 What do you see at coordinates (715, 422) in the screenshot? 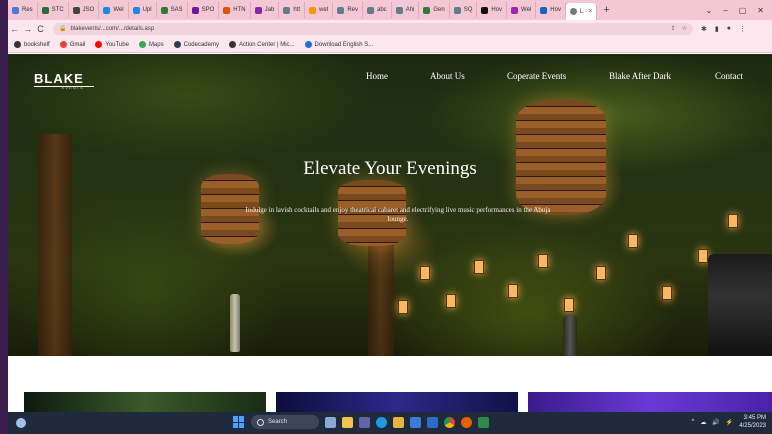
I see `volume-icon: 🔊` at bounding box center [715, 422].